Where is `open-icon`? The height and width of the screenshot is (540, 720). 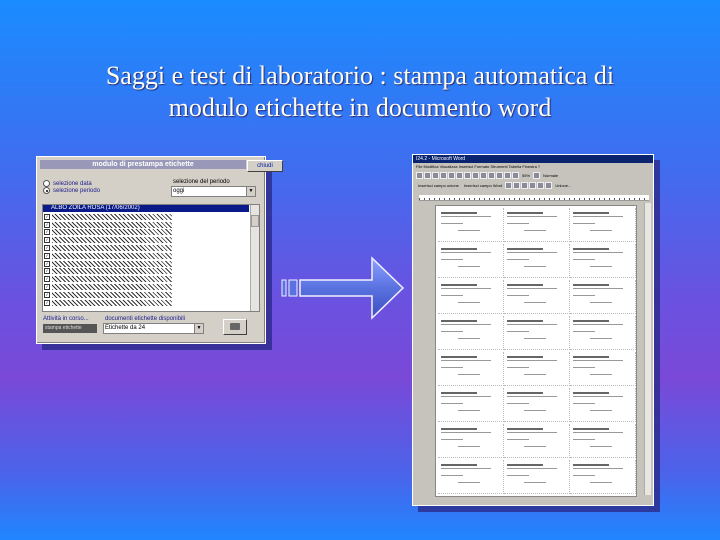 open-icon is located at coordinates (427, 175).